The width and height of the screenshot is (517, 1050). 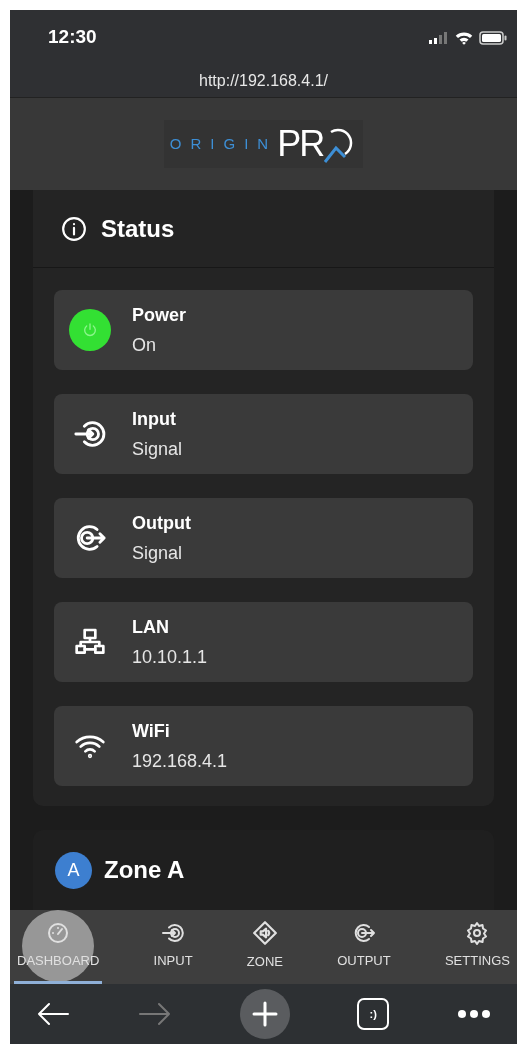 I want to click on status-item-label: Input, so click(x=154, y=419).